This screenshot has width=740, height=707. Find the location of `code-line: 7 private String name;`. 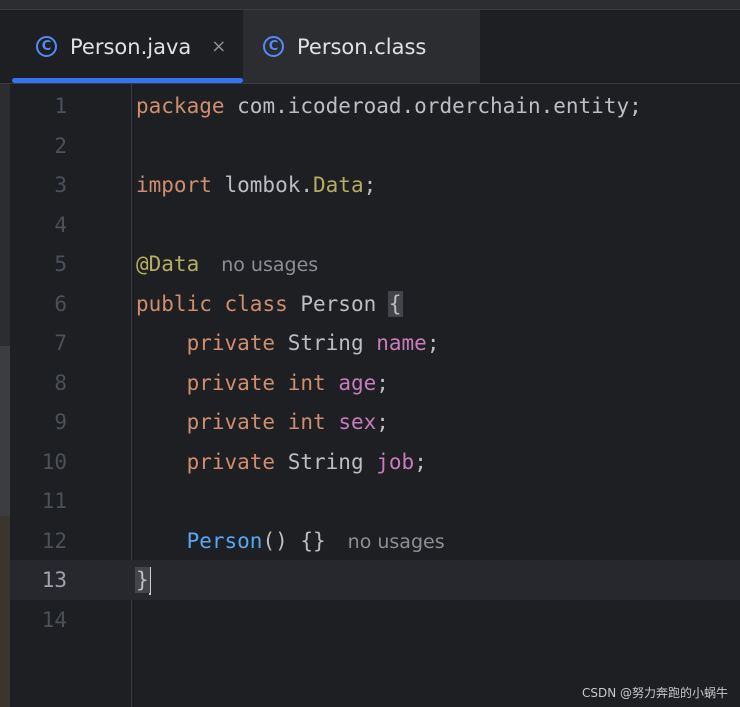

code-line: 7 private String name; is located at coordinates (375, 343).